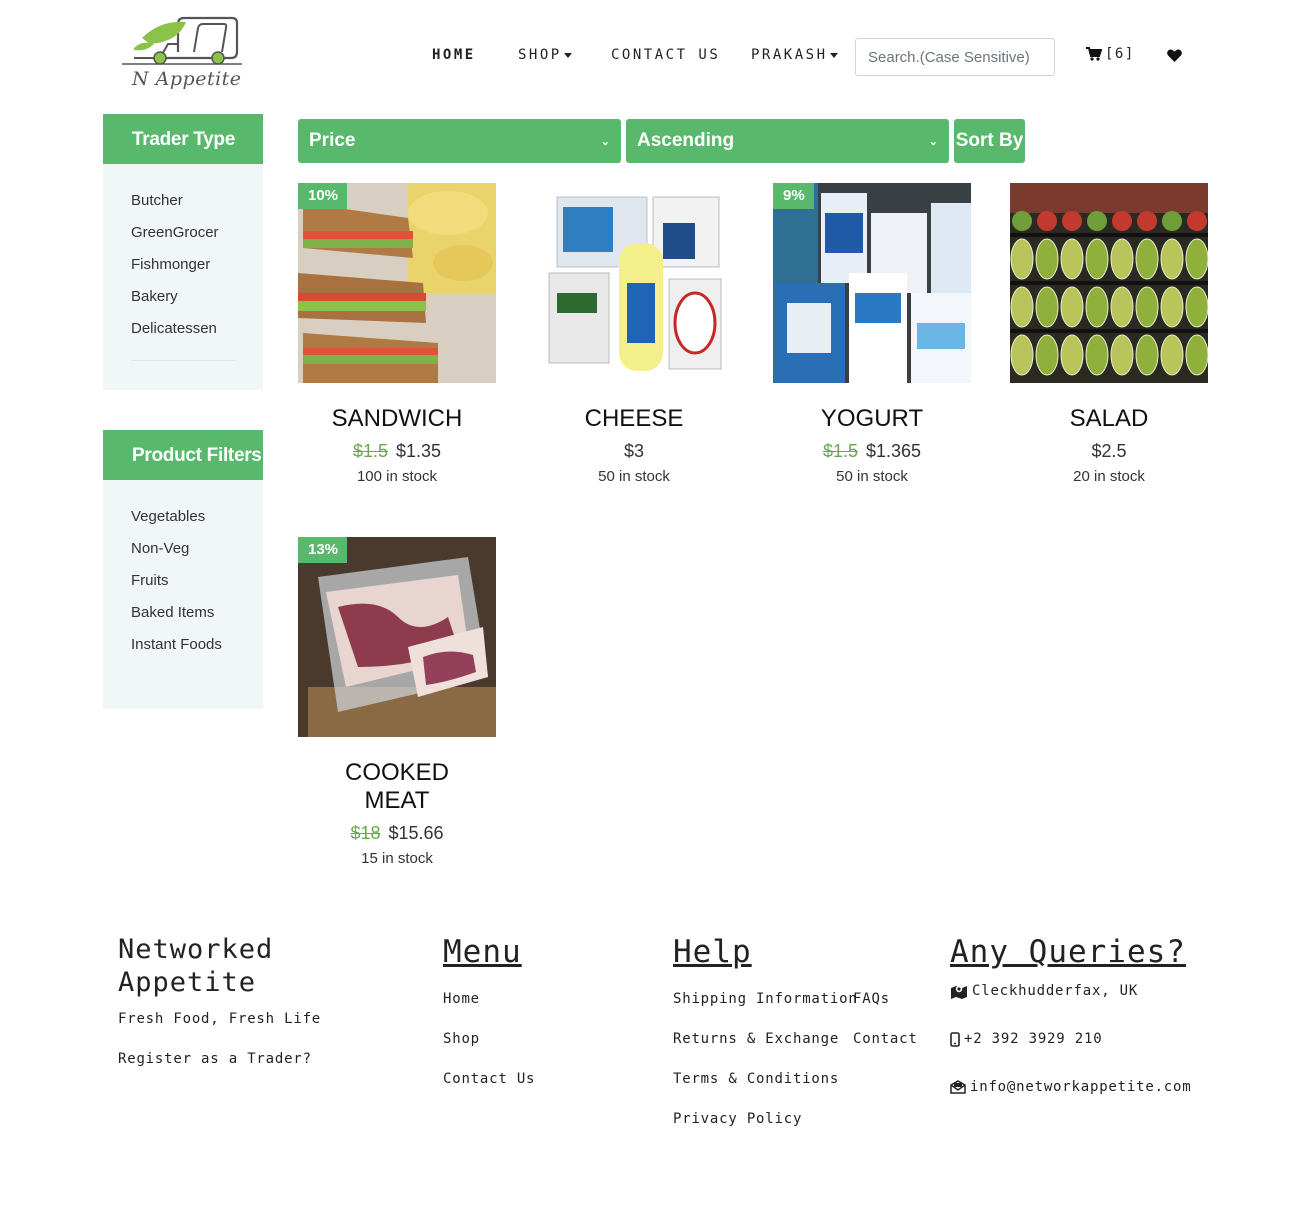 This screenshot has height=1228, width=1315. I want to click on product-name: SALAD, so click(1109, 419).